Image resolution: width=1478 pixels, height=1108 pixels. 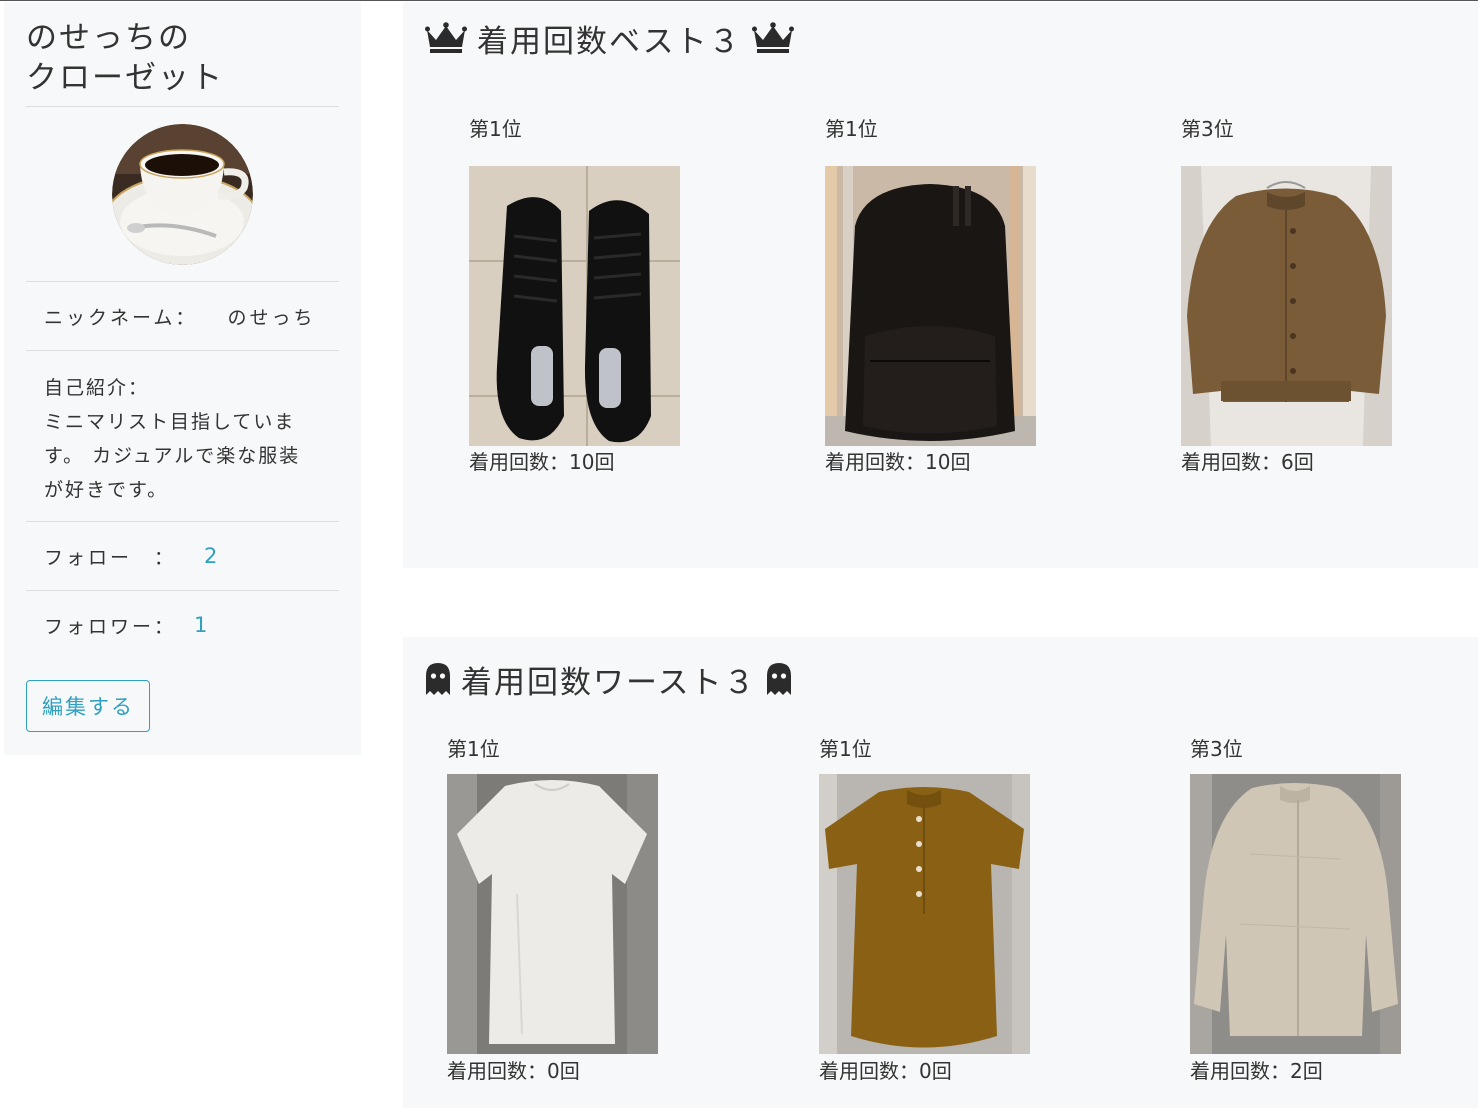 What do you see at coordinates (1286, 306) in the screenshot?
I see `item-photo-brown-jacket` at bounding box center [1286, 306].